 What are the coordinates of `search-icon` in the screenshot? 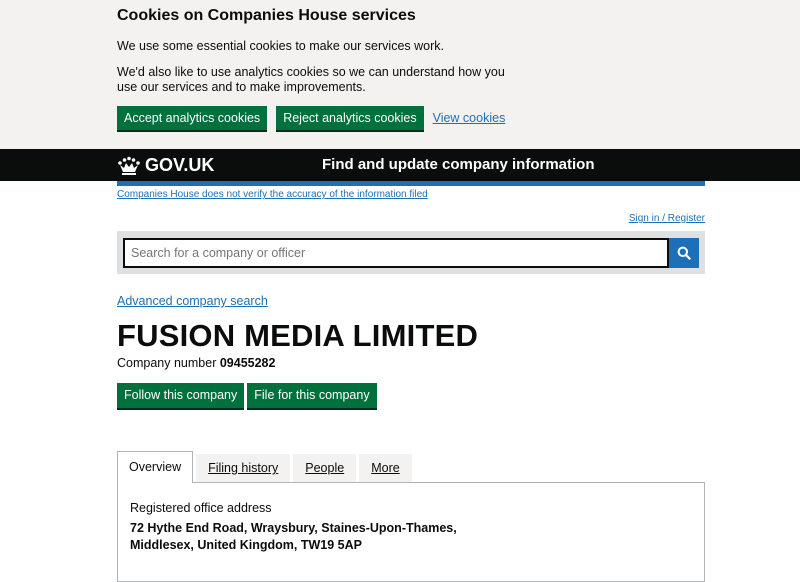 It's located at (684, 253).